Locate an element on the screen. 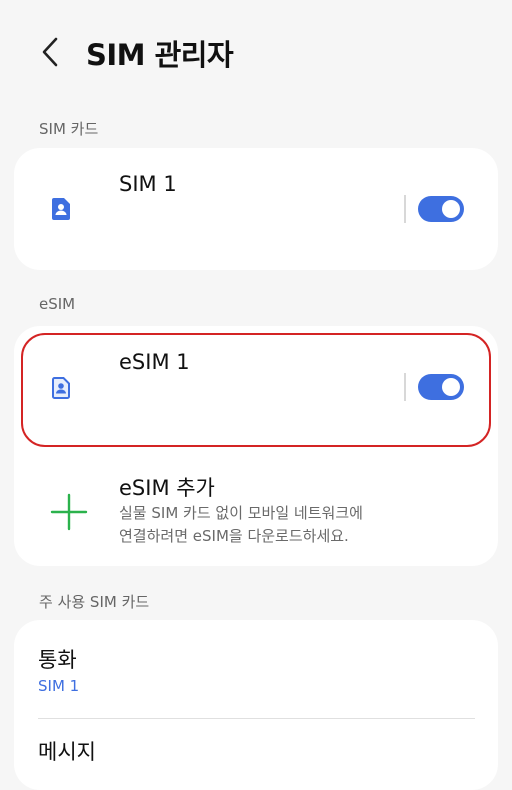 Image resolution: width=512 pixels, height=790 pixels. sim-card-list: SIM 1 is located at coordinates (256, 209).